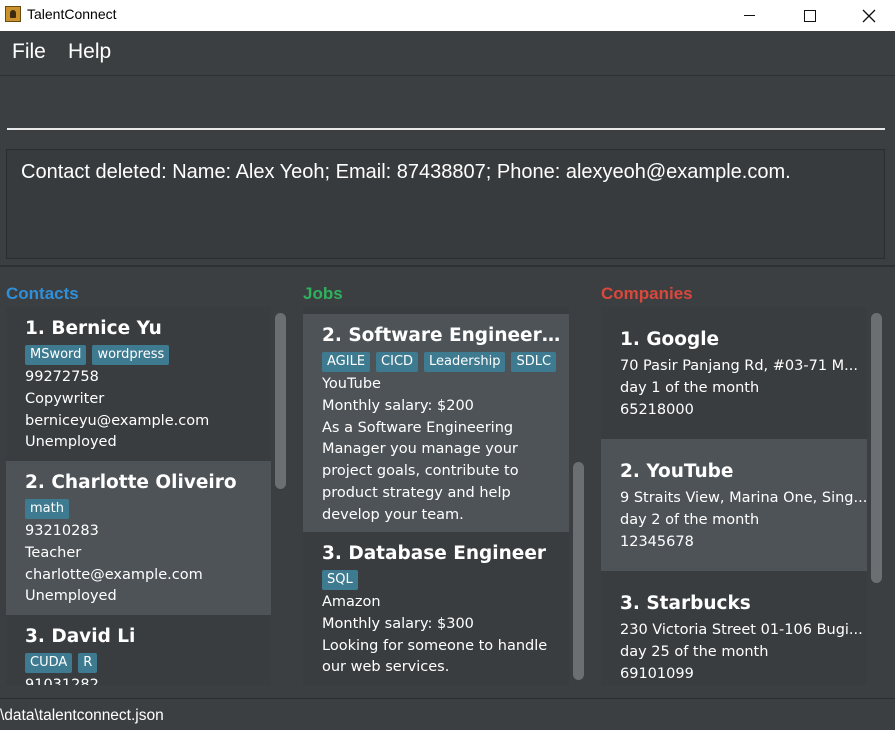 Image resolution: width=895 pixels, height=730 pixels. Describe the element at coordinates (131, 482) in the screenshot. I see `contact-name: 2. Charlotte Oliveiro` at that location.